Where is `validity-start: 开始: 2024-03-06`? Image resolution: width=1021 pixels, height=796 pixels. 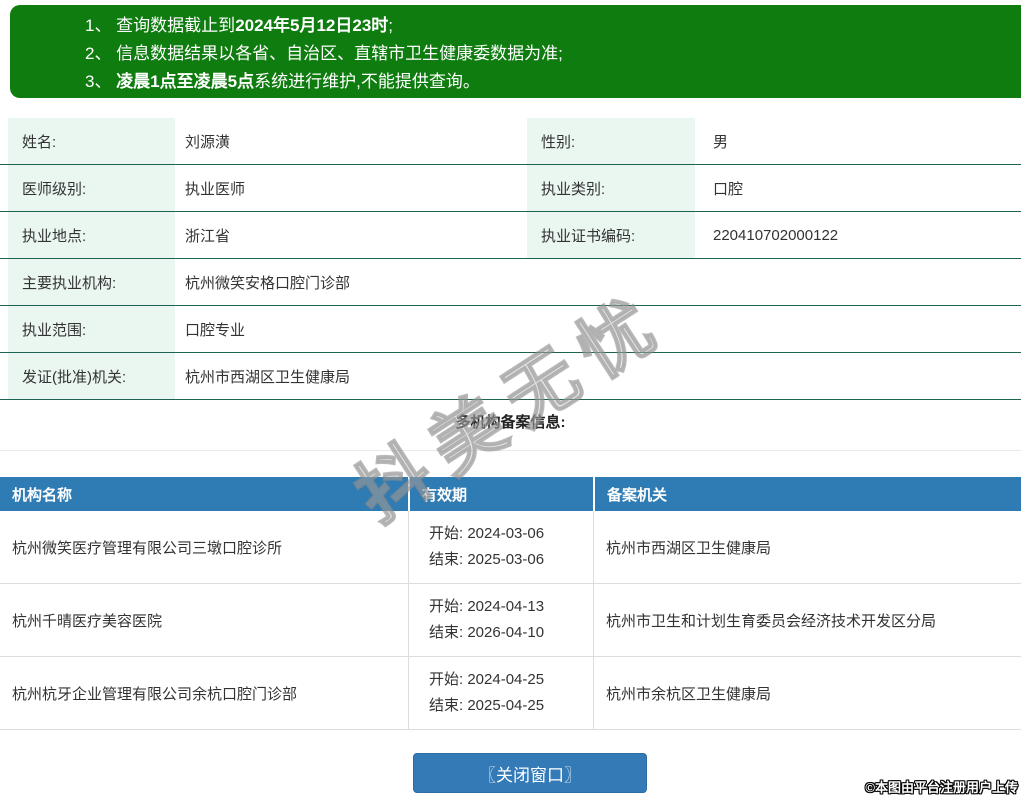 validity-start: 开始: 2024-03-06 is located at coordinates (487, 533).